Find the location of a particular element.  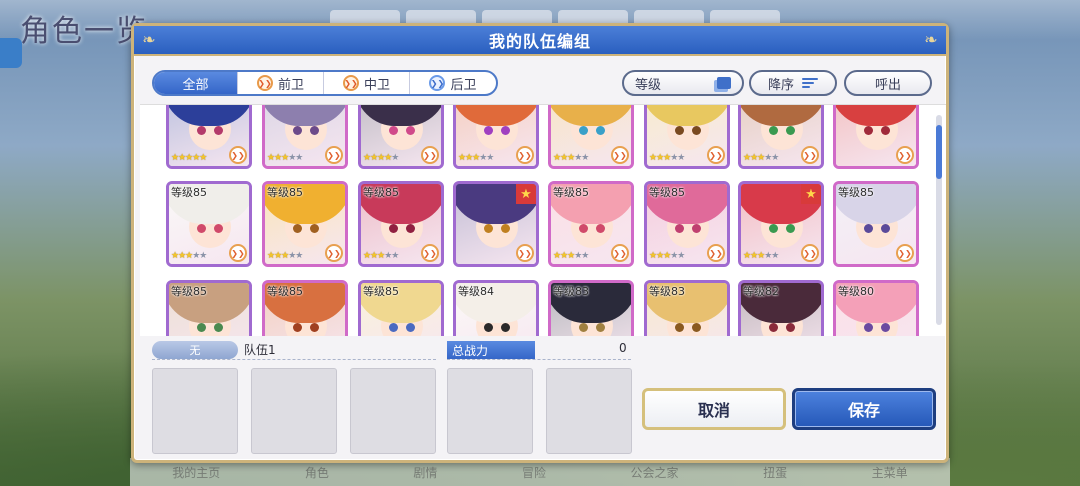

character-card: ❯❯ ★ is located at coordinates (496, 224).